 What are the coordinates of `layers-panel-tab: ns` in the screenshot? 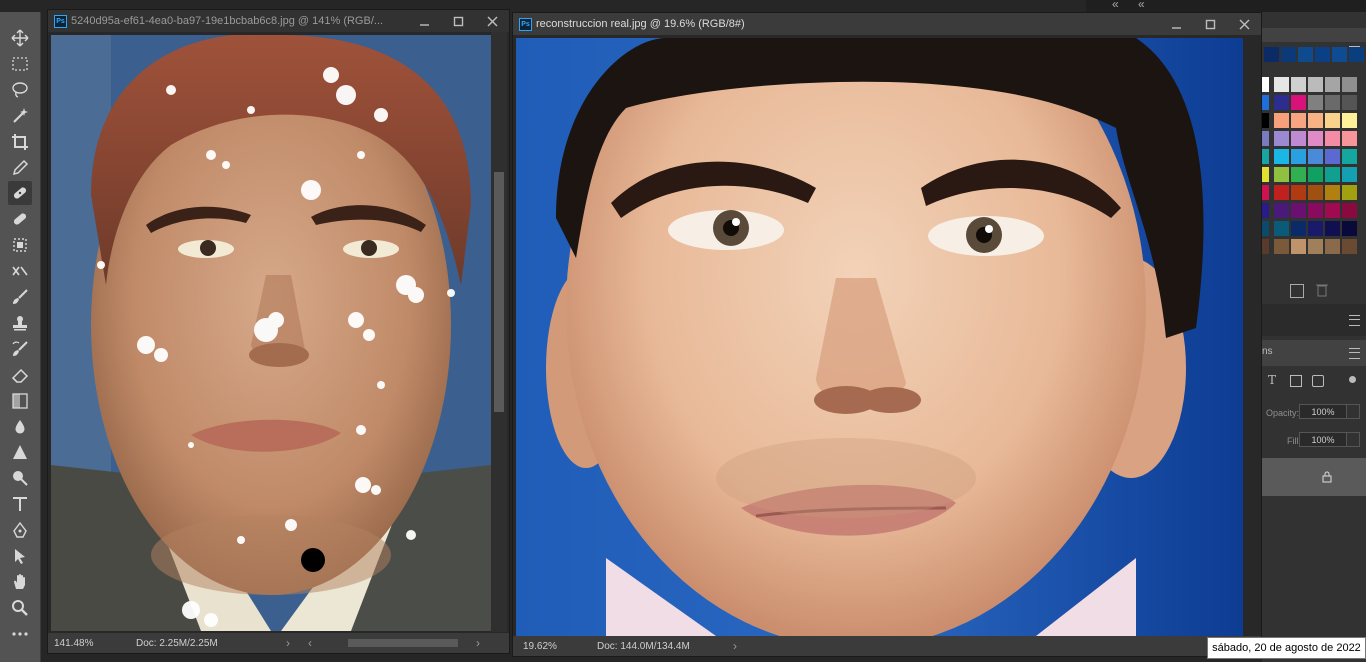 It's located at (1314, 353).